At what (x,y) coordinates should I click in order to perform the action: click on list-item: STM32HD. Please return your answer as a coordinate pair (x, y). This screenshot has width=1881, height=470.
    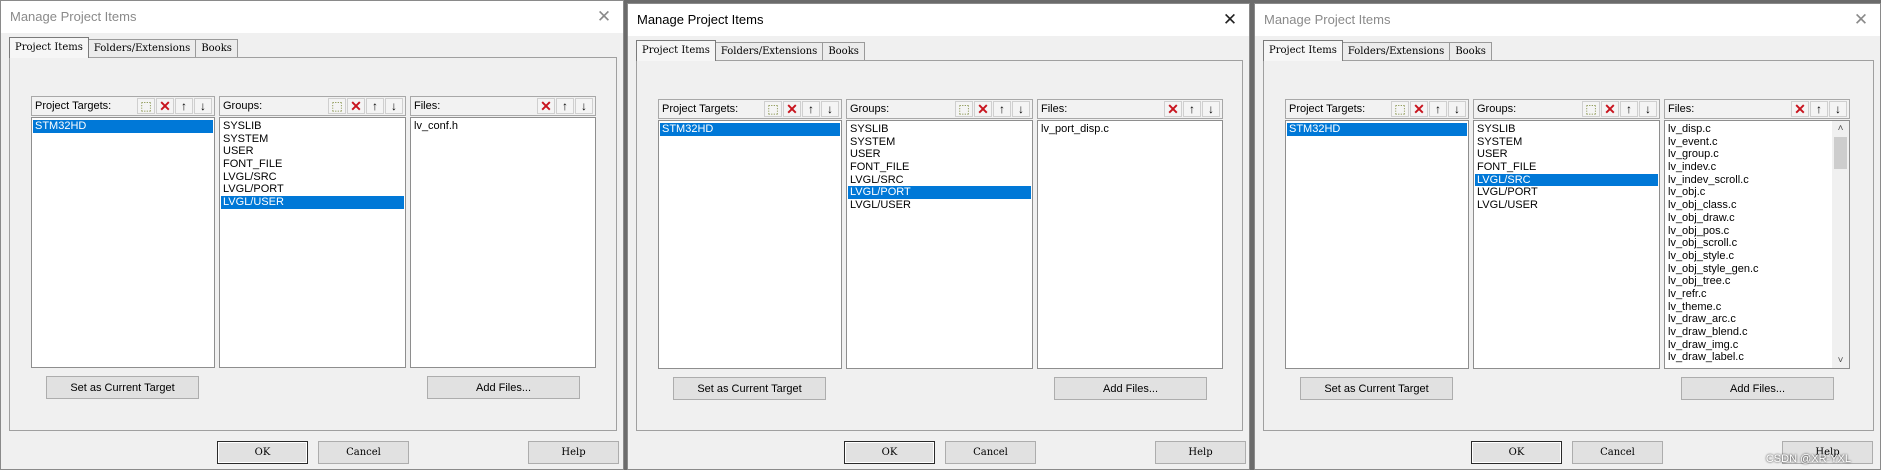
    Looking at the image, I should click on (750, 129).